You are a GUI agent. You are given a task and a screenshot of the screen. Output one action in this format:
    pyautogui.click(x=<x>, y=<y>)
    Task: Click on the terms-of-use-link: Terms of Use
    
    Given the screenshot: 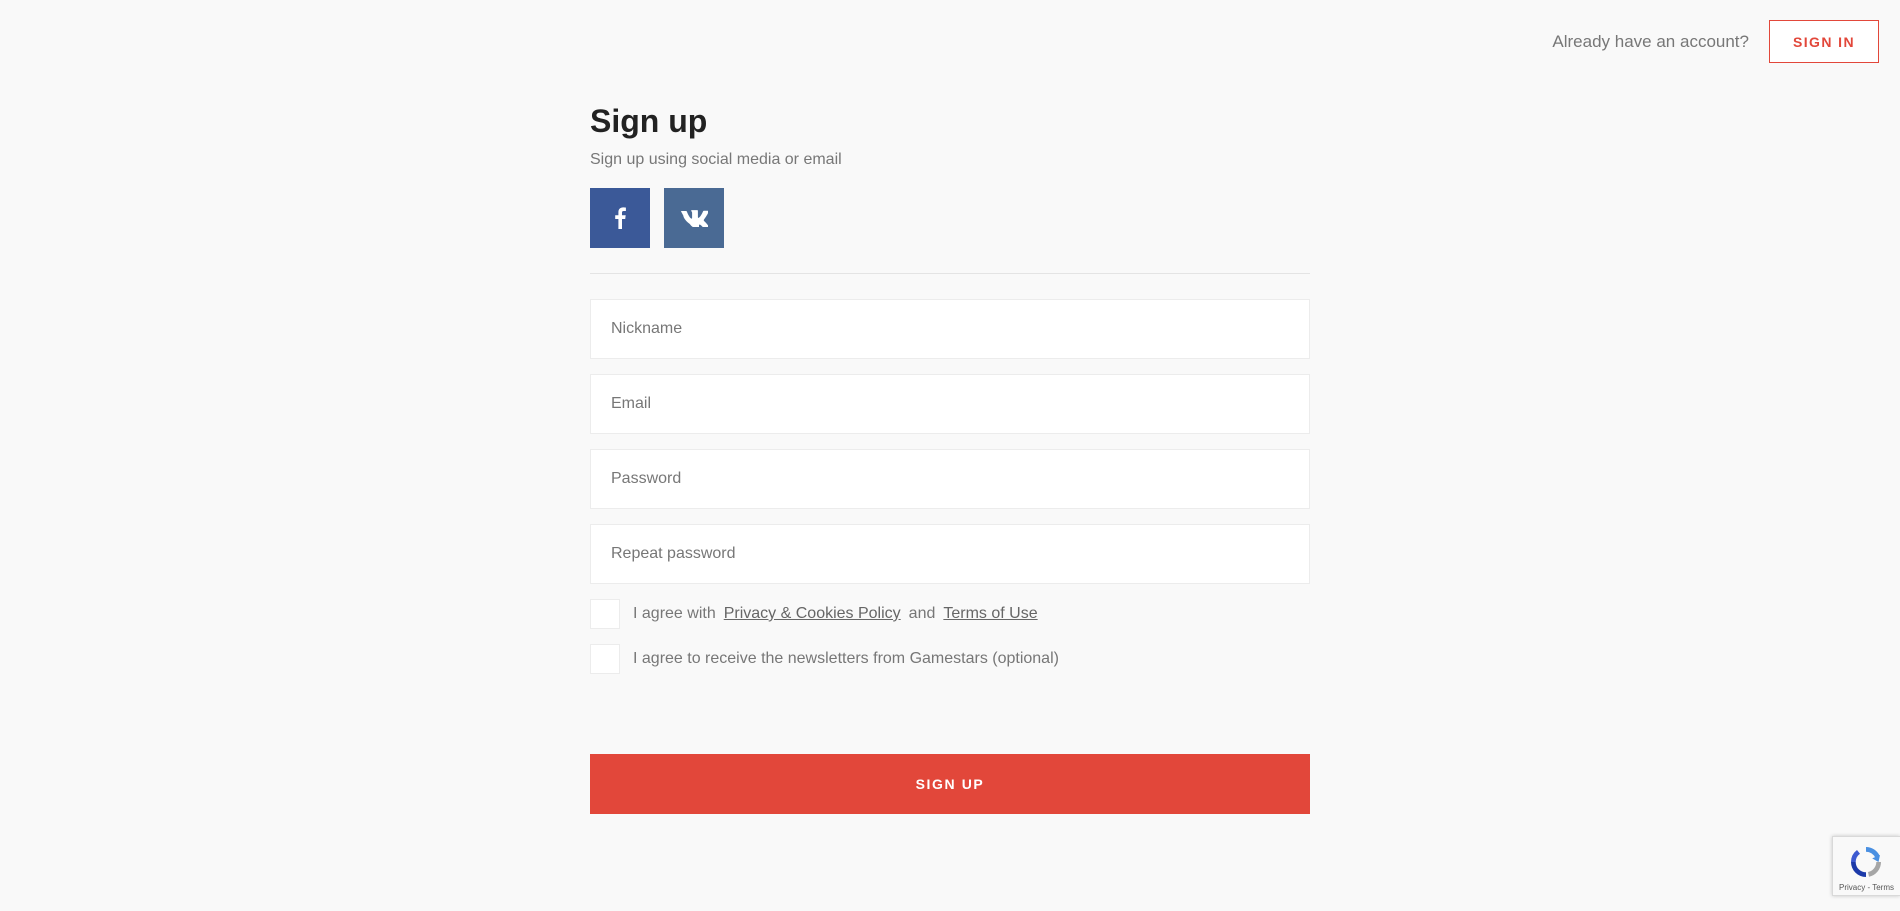 What is the action you would take?
    pyautogui.click(x=990, y=614)
    